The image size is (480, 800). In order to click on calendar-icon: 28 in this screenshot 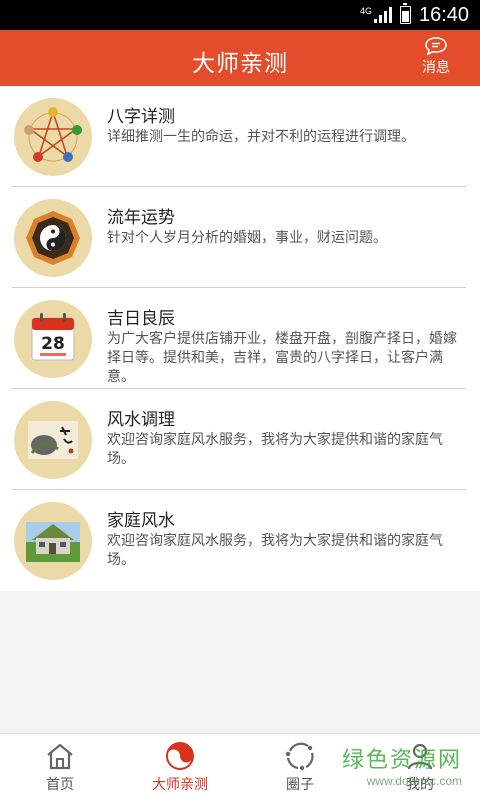, I will do `click(53, 339)`.